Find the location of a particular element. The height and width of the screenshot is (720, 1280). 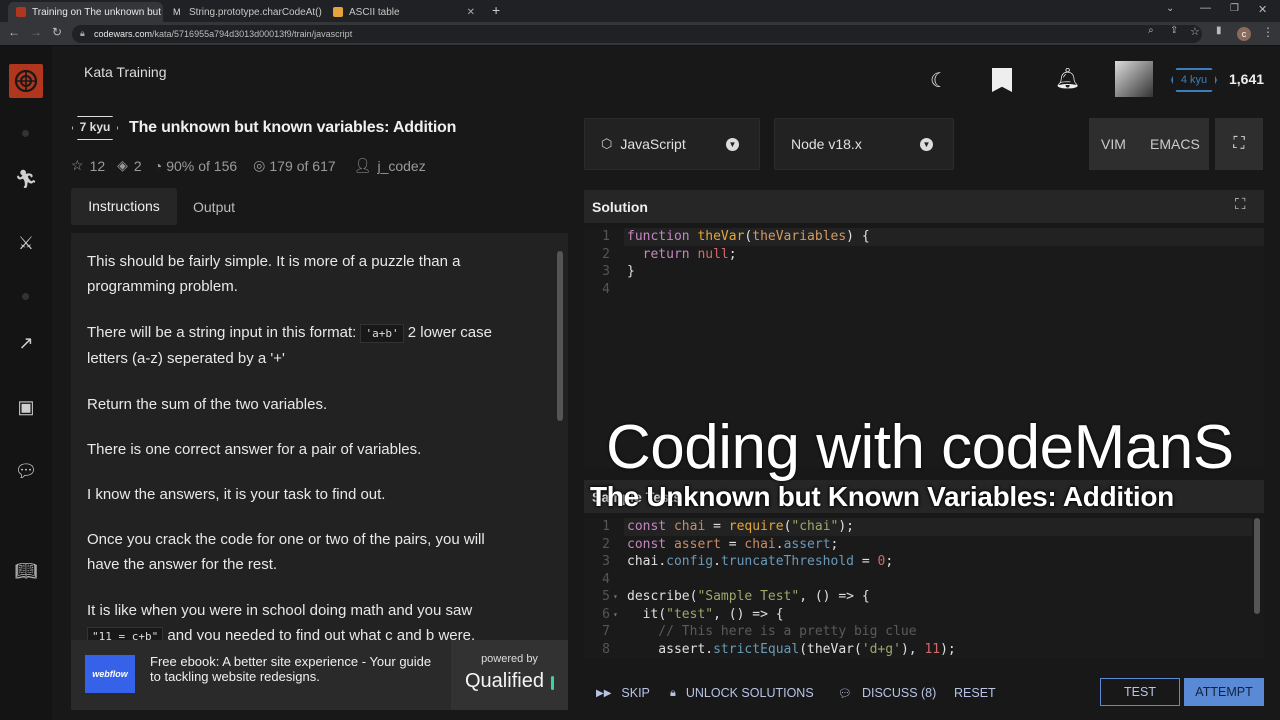

completions-count: 179 is located at coordinates (281, 165).